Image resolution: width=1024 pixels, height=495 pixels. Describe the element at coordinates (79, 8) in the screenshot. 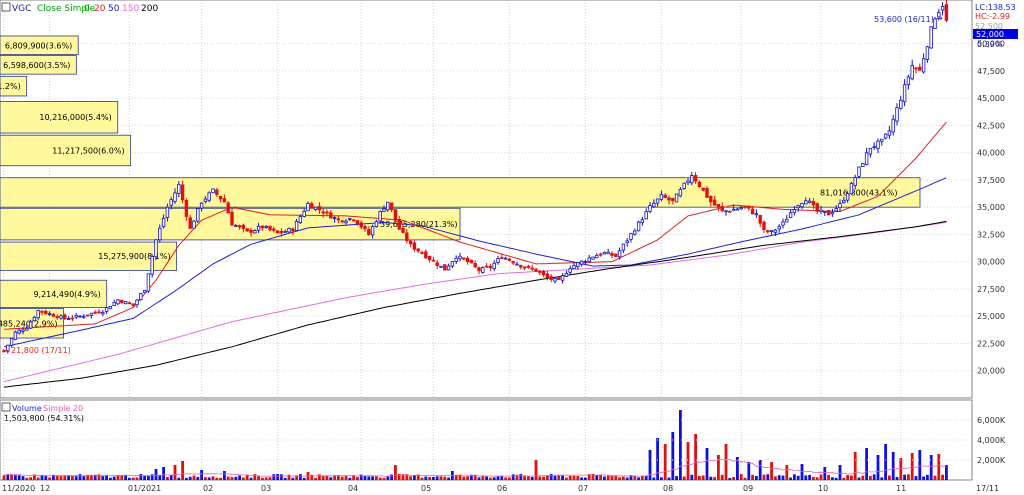

I see `price-legend: VGC Close Simple 0 20 50 150 200` at that location.